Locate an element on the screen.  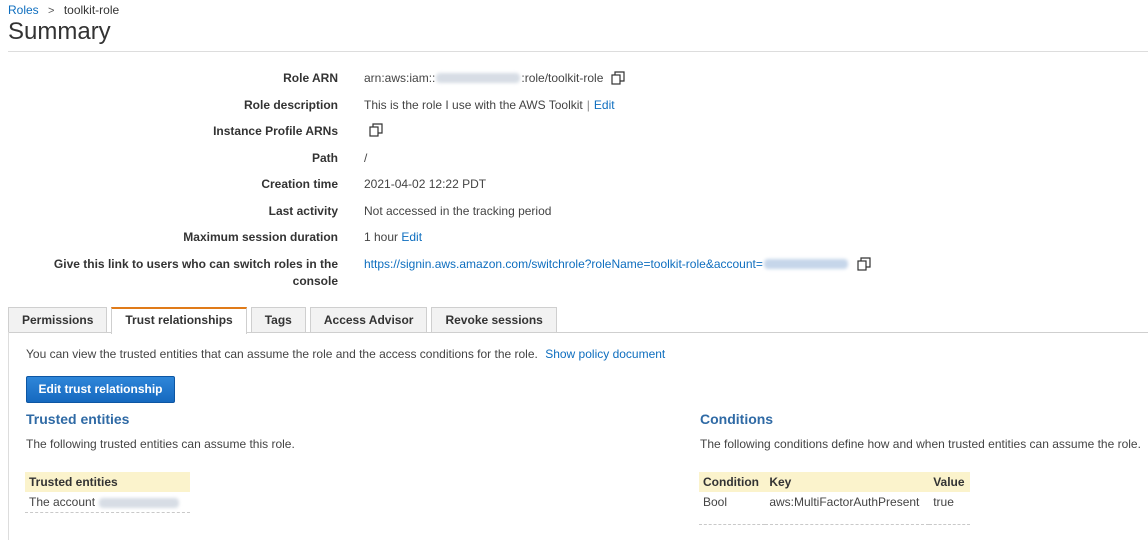
panel-border is located at coordinates (8, 436).